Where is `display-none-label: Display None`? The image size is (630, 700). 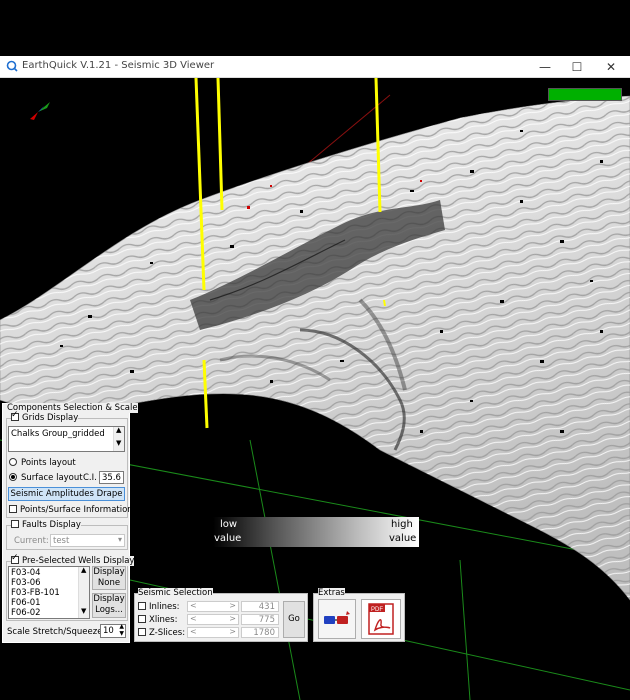 display-none-label: Display None is located at coordinates (109, 577).